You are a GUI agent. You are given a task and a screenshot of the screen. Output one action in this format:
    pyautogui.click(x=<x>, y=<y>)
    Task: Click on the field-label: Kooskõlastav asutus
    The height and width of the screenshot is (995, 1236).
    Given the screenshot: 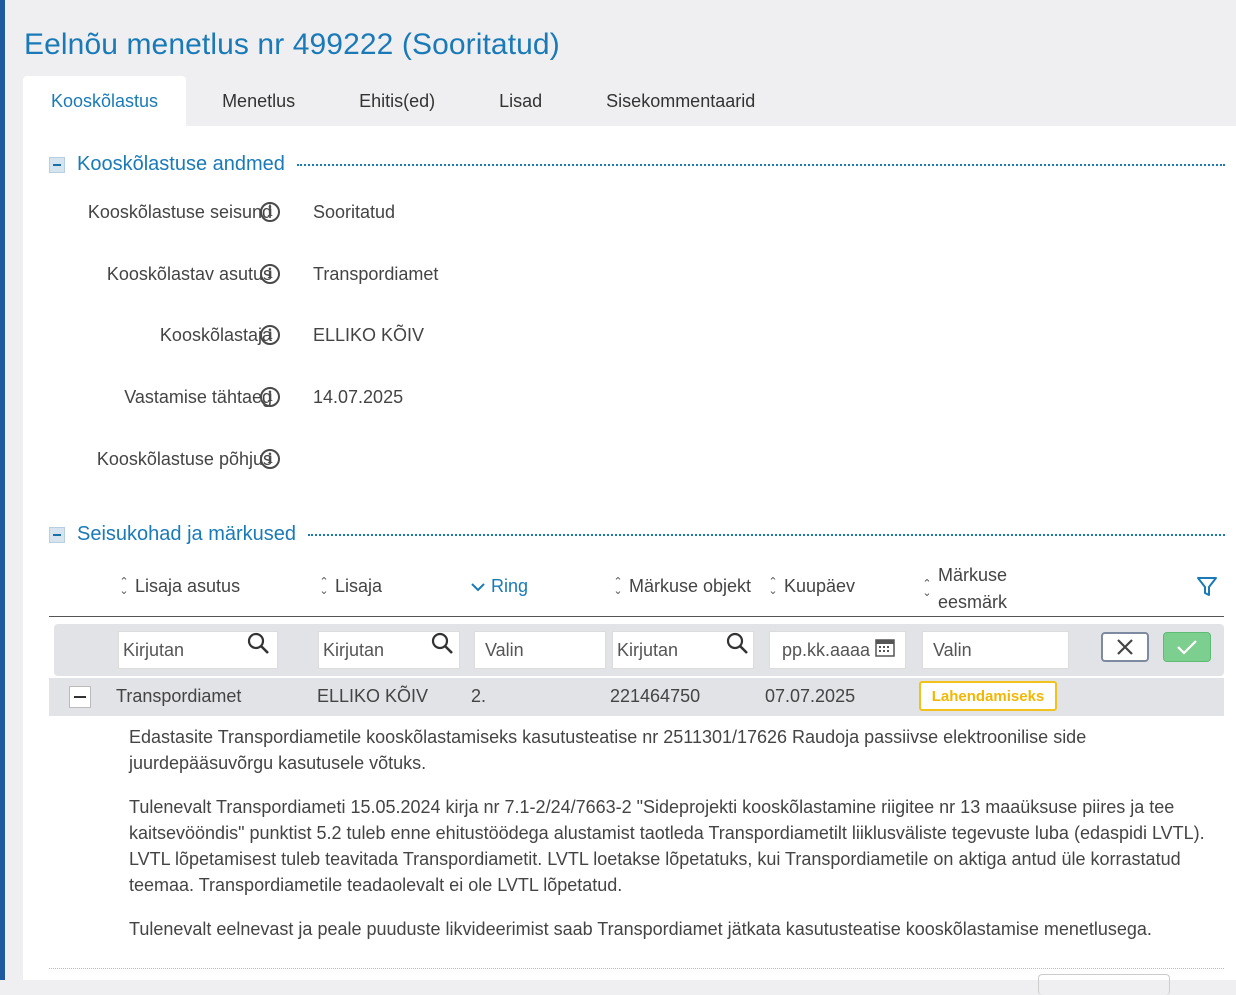 What is the action you would take?
    pyautogui.click(x=189, y=274)
    